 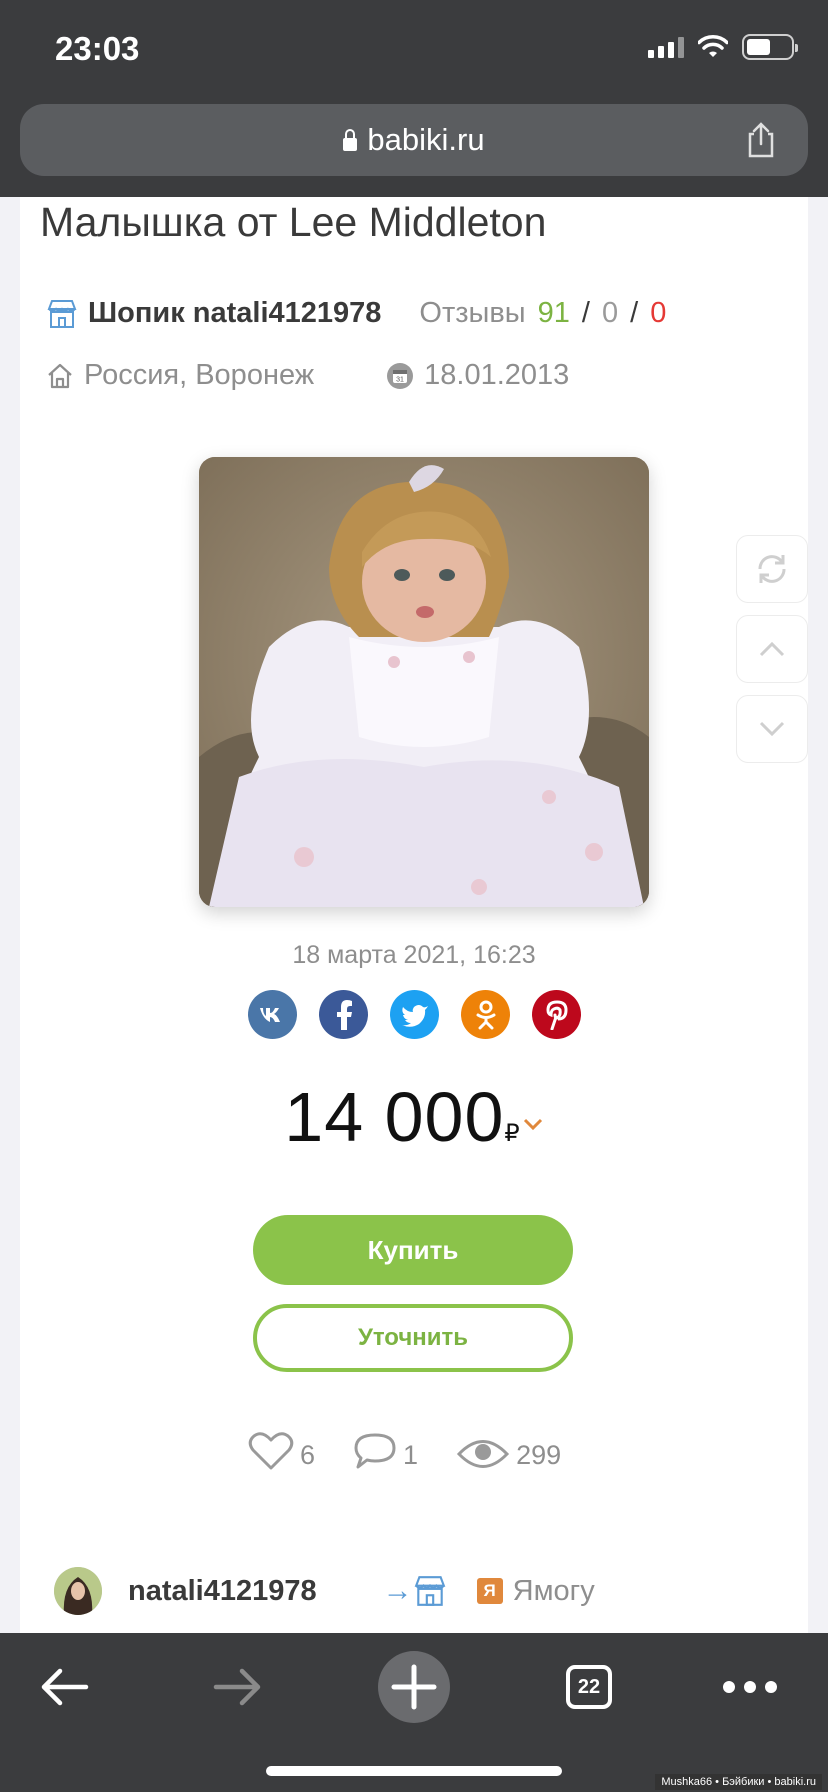 What do you see at coordinates (413, 1250) in the screenshot?
I see `buy-button: Купить` at bounding box center [413, 1250].